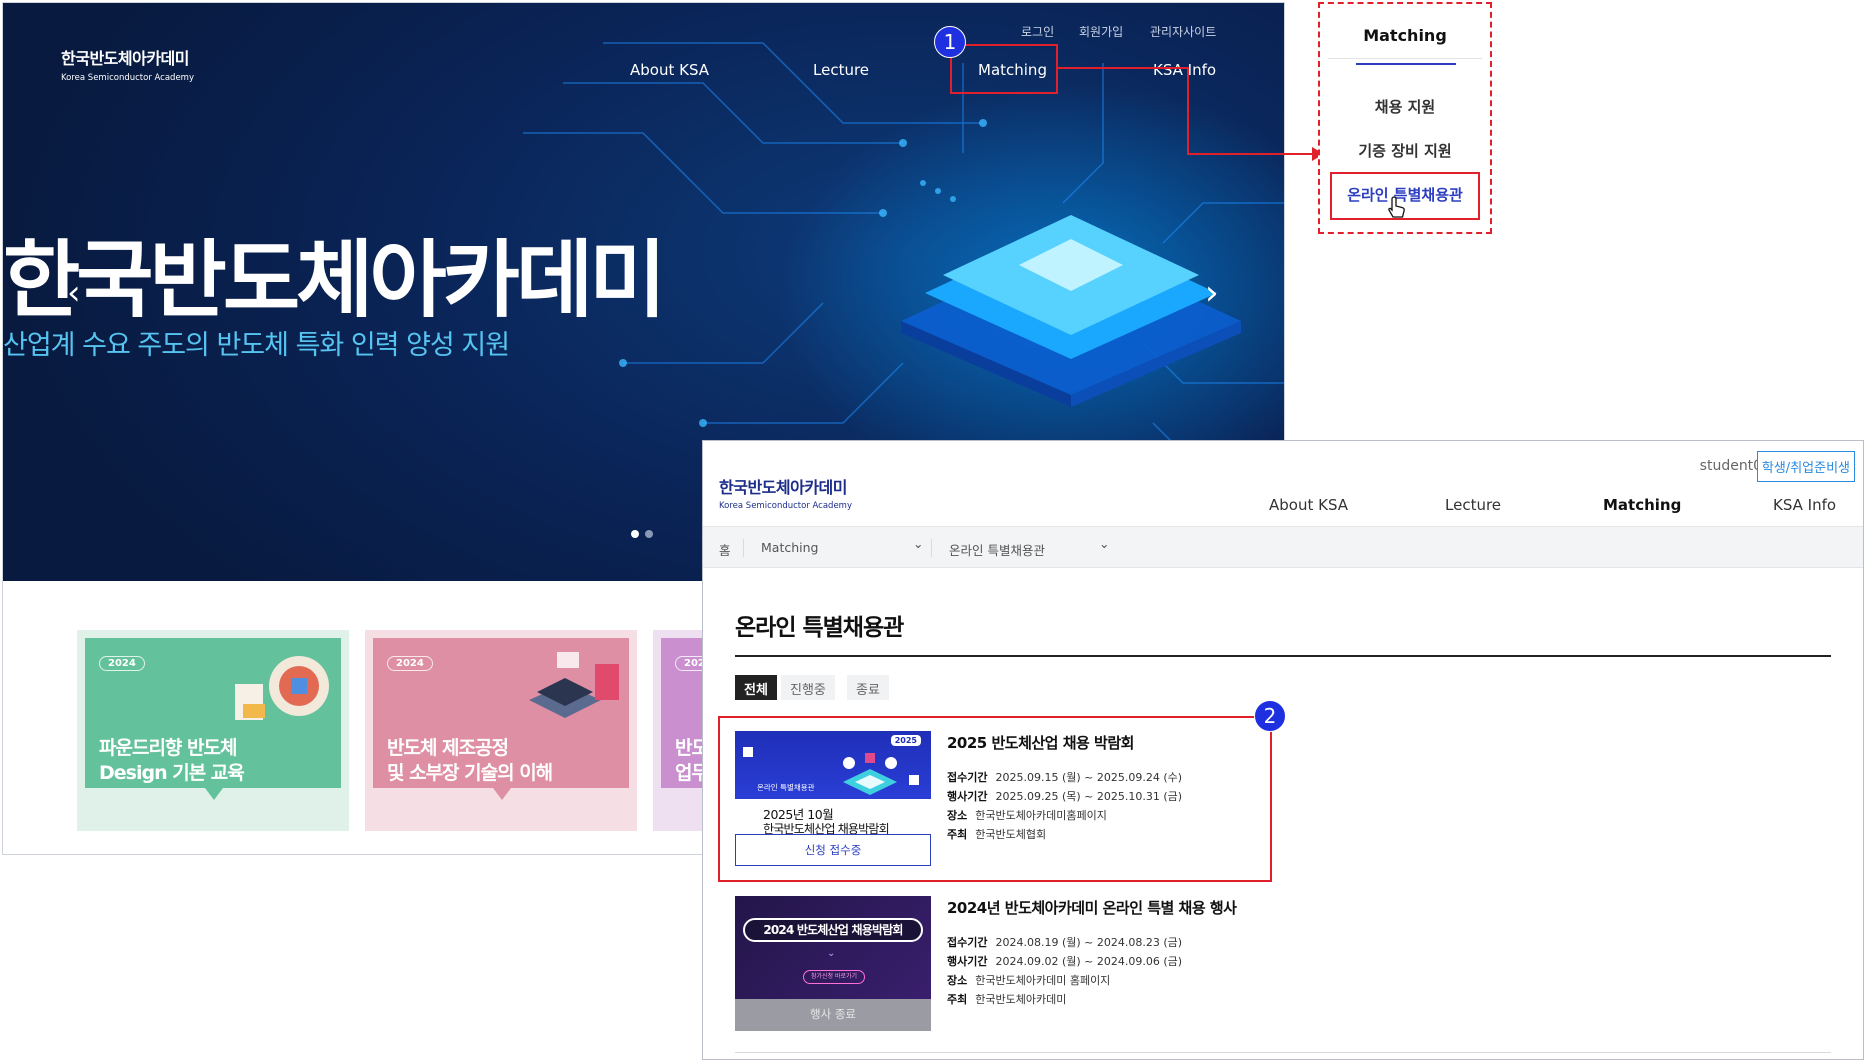 Image resolution: width=1864 pixels, height=1060 pixels. Describe the element at coordinates (1405, 106) in the screenshot. I see `menu-item-recruitment-support: 채용 지원` at that location.